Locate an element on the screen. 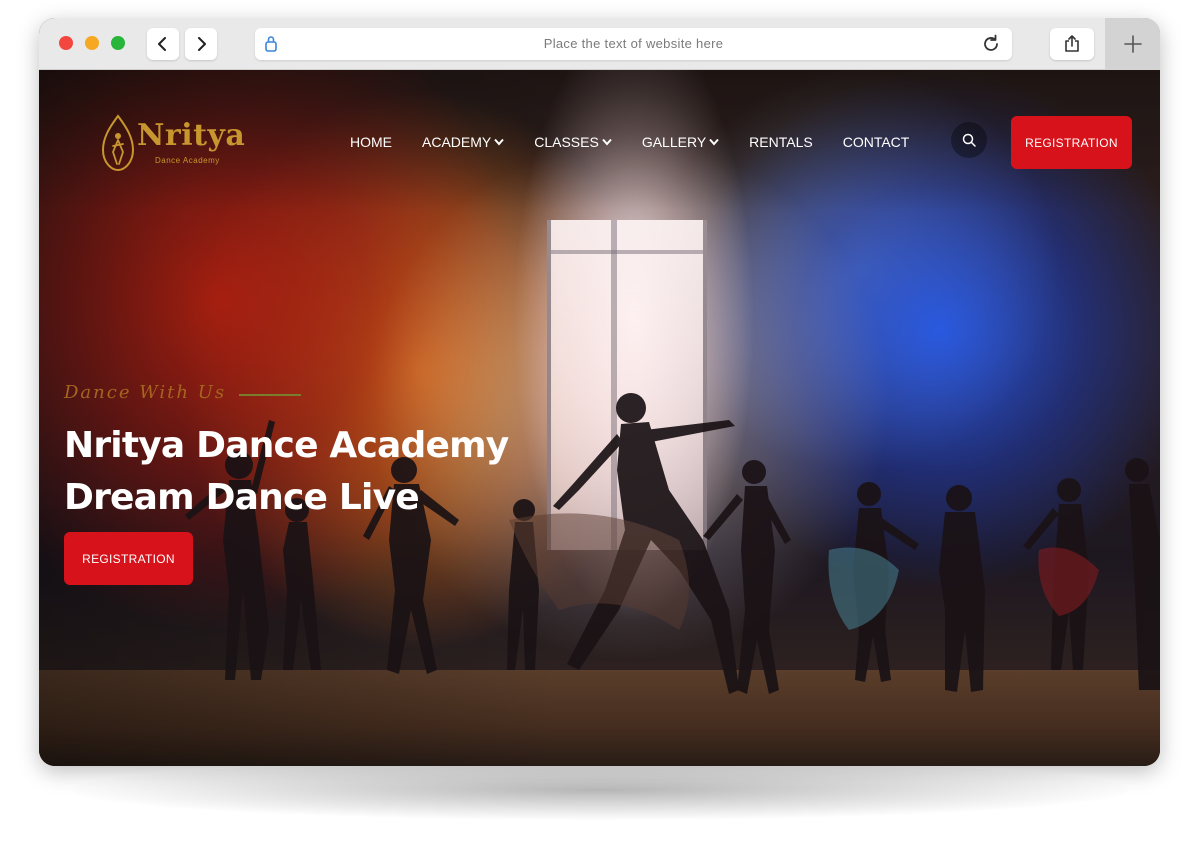 This screenshot has height=841, width=1200. close-window-button is located at coordinates (66, 43).